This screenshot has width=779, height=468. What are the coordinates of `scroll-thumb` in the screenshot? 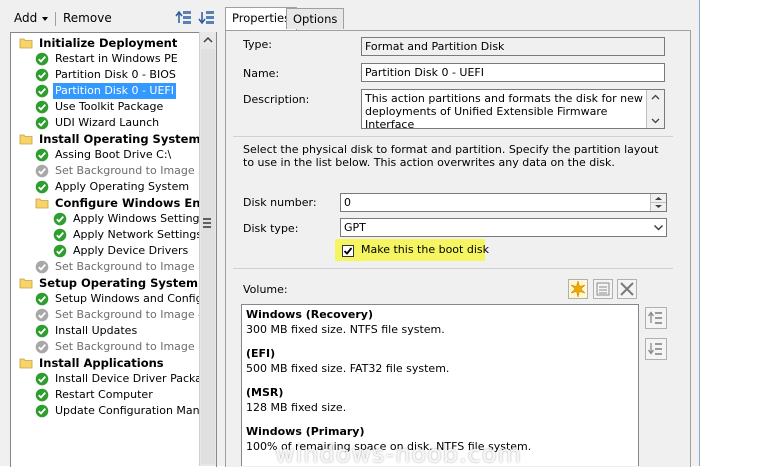 It's located at (208, 256).